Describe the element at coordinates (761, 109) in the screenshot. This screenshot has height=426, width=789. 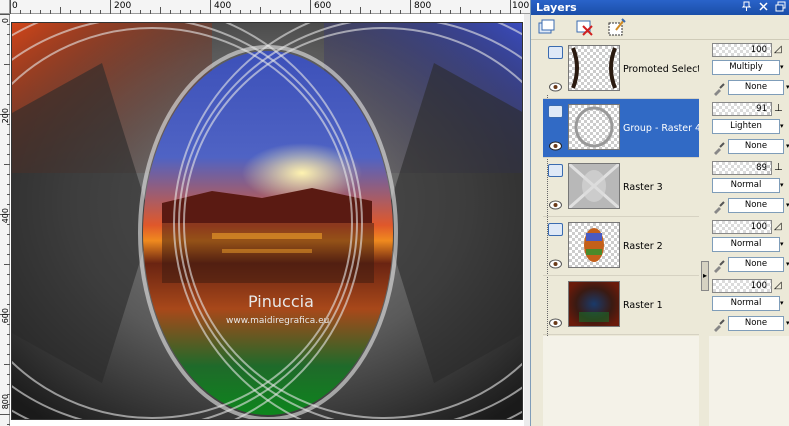
I see `opacity-value: 91` at that location.